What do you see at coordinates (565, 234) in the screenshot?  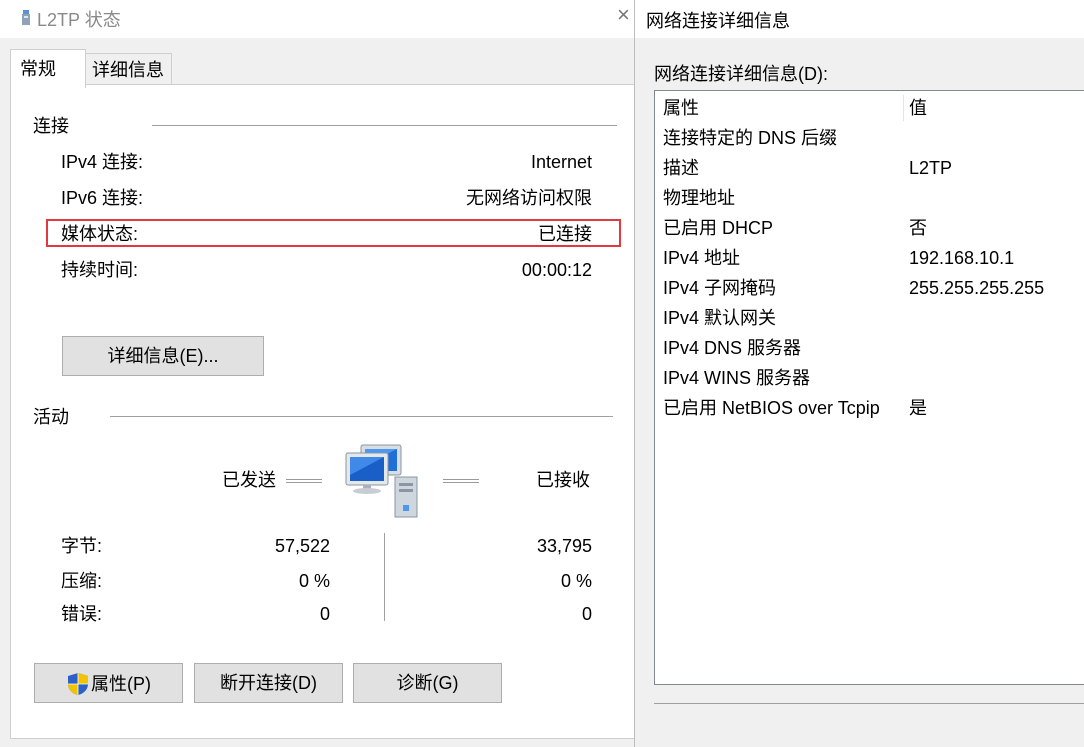 I see `media-state-value: 已连接` at bounding box center [565, 234].